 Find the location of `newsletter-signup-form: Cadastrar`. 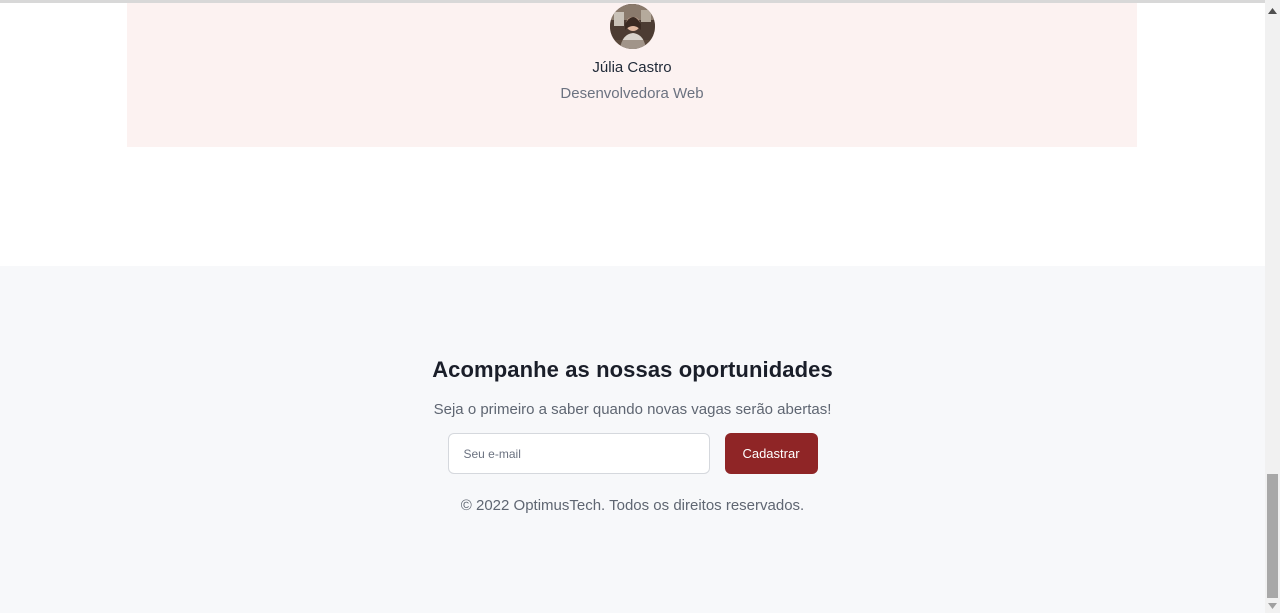

newsletter-signup-form: Cadastrar is located at coordinates (632, 453).